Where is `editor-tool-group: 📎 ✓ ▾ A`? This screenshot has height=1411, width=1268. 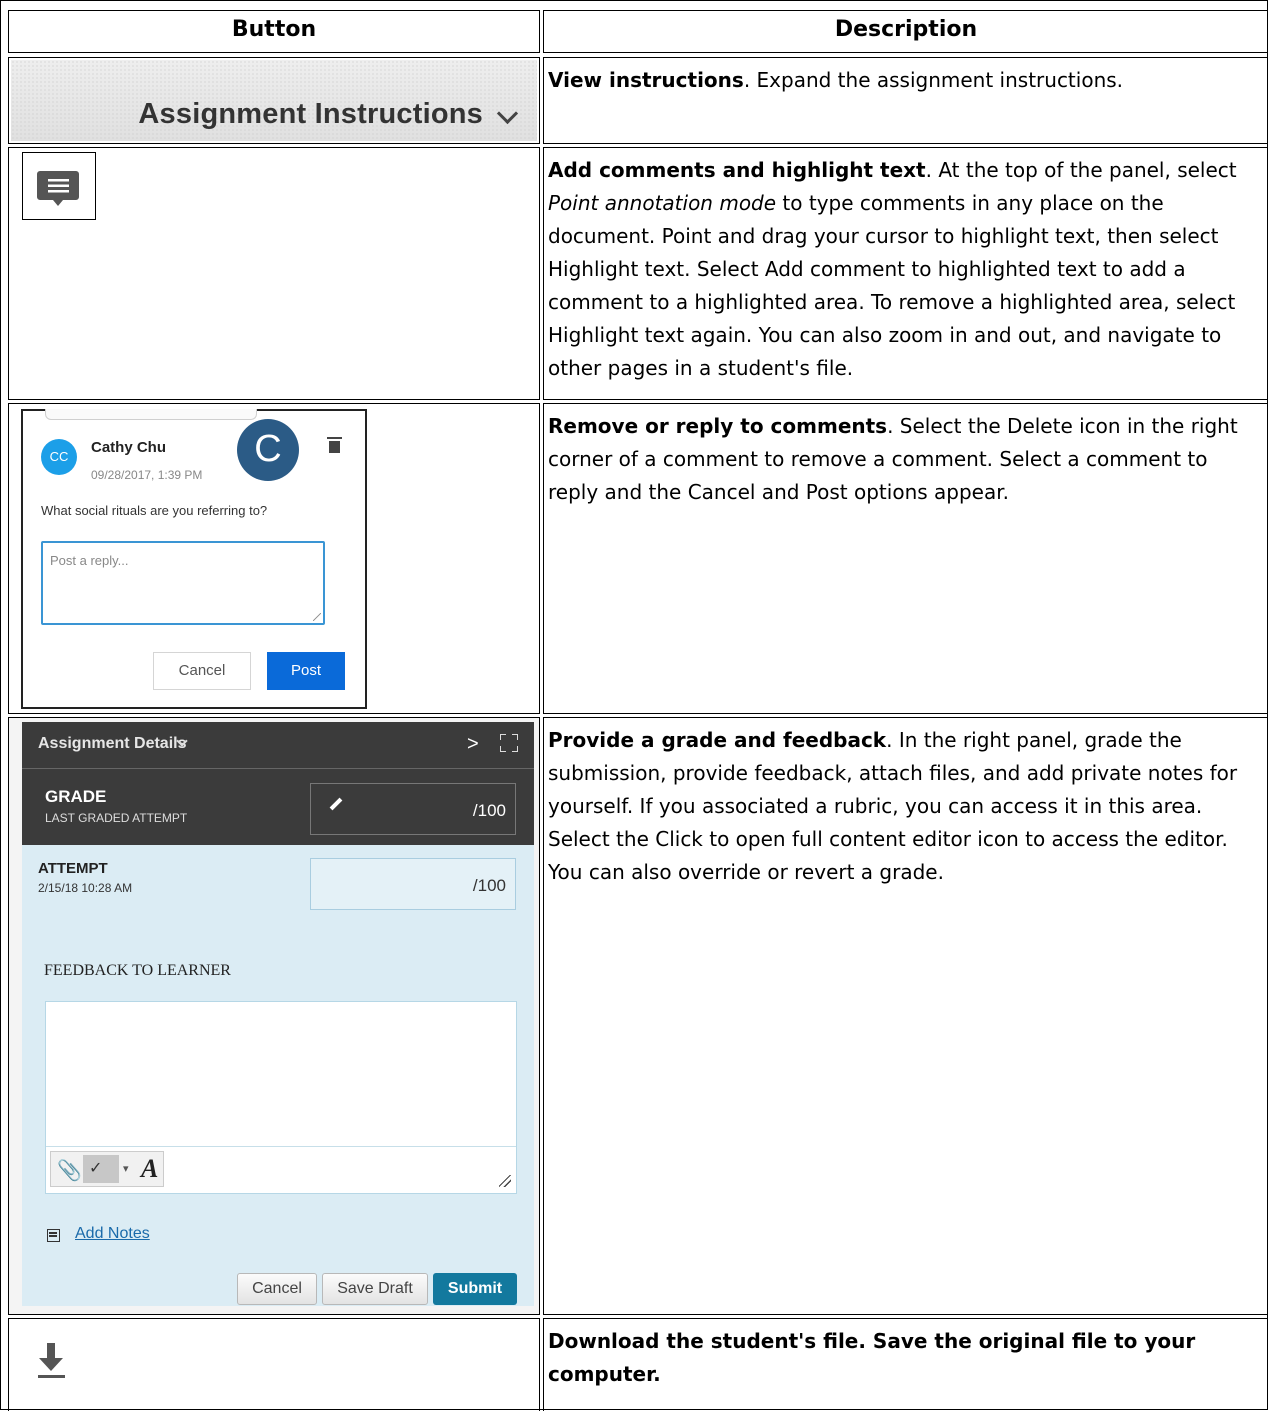
editor-tool-group: 📎 ✓ ▾ A is located at coordinates (107, 1169).